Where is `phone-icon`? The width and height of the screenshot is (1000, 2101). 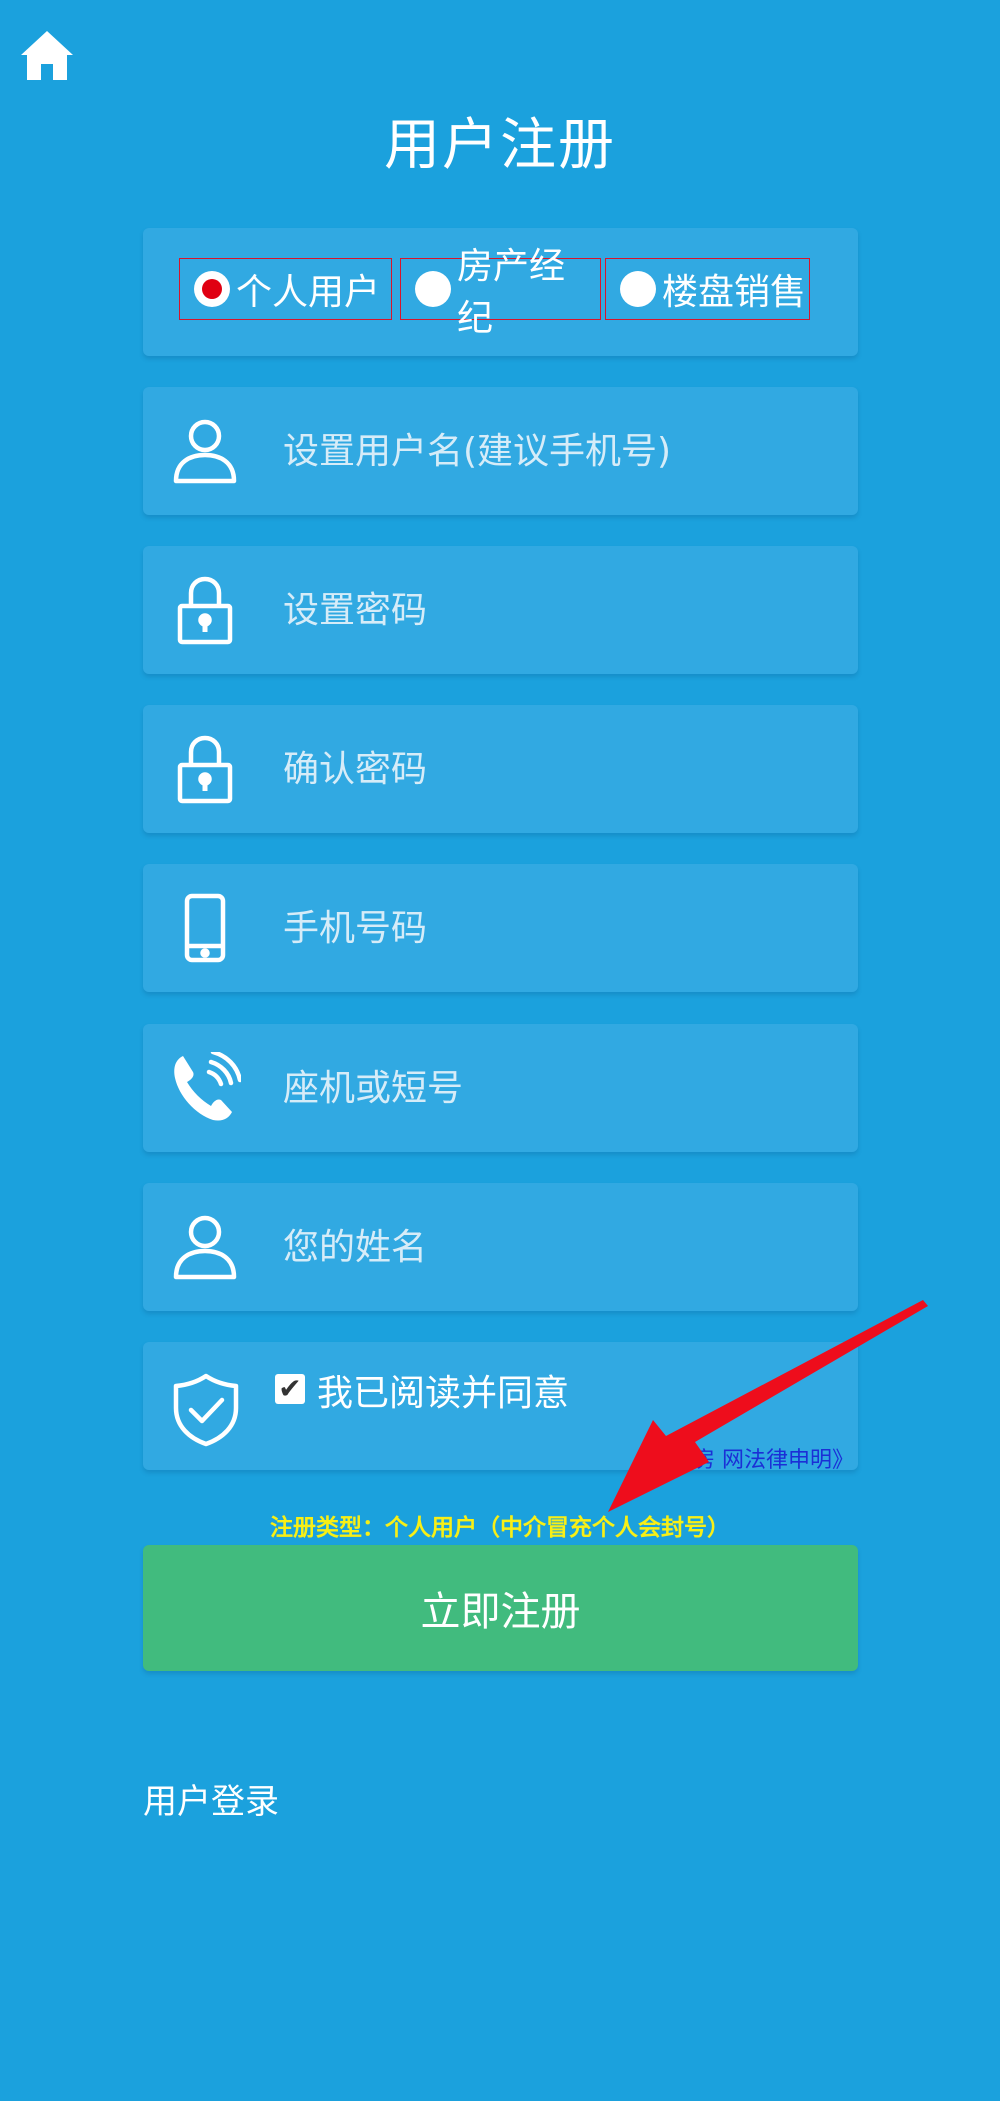
phone-icon is located at coordinates (205, 928).